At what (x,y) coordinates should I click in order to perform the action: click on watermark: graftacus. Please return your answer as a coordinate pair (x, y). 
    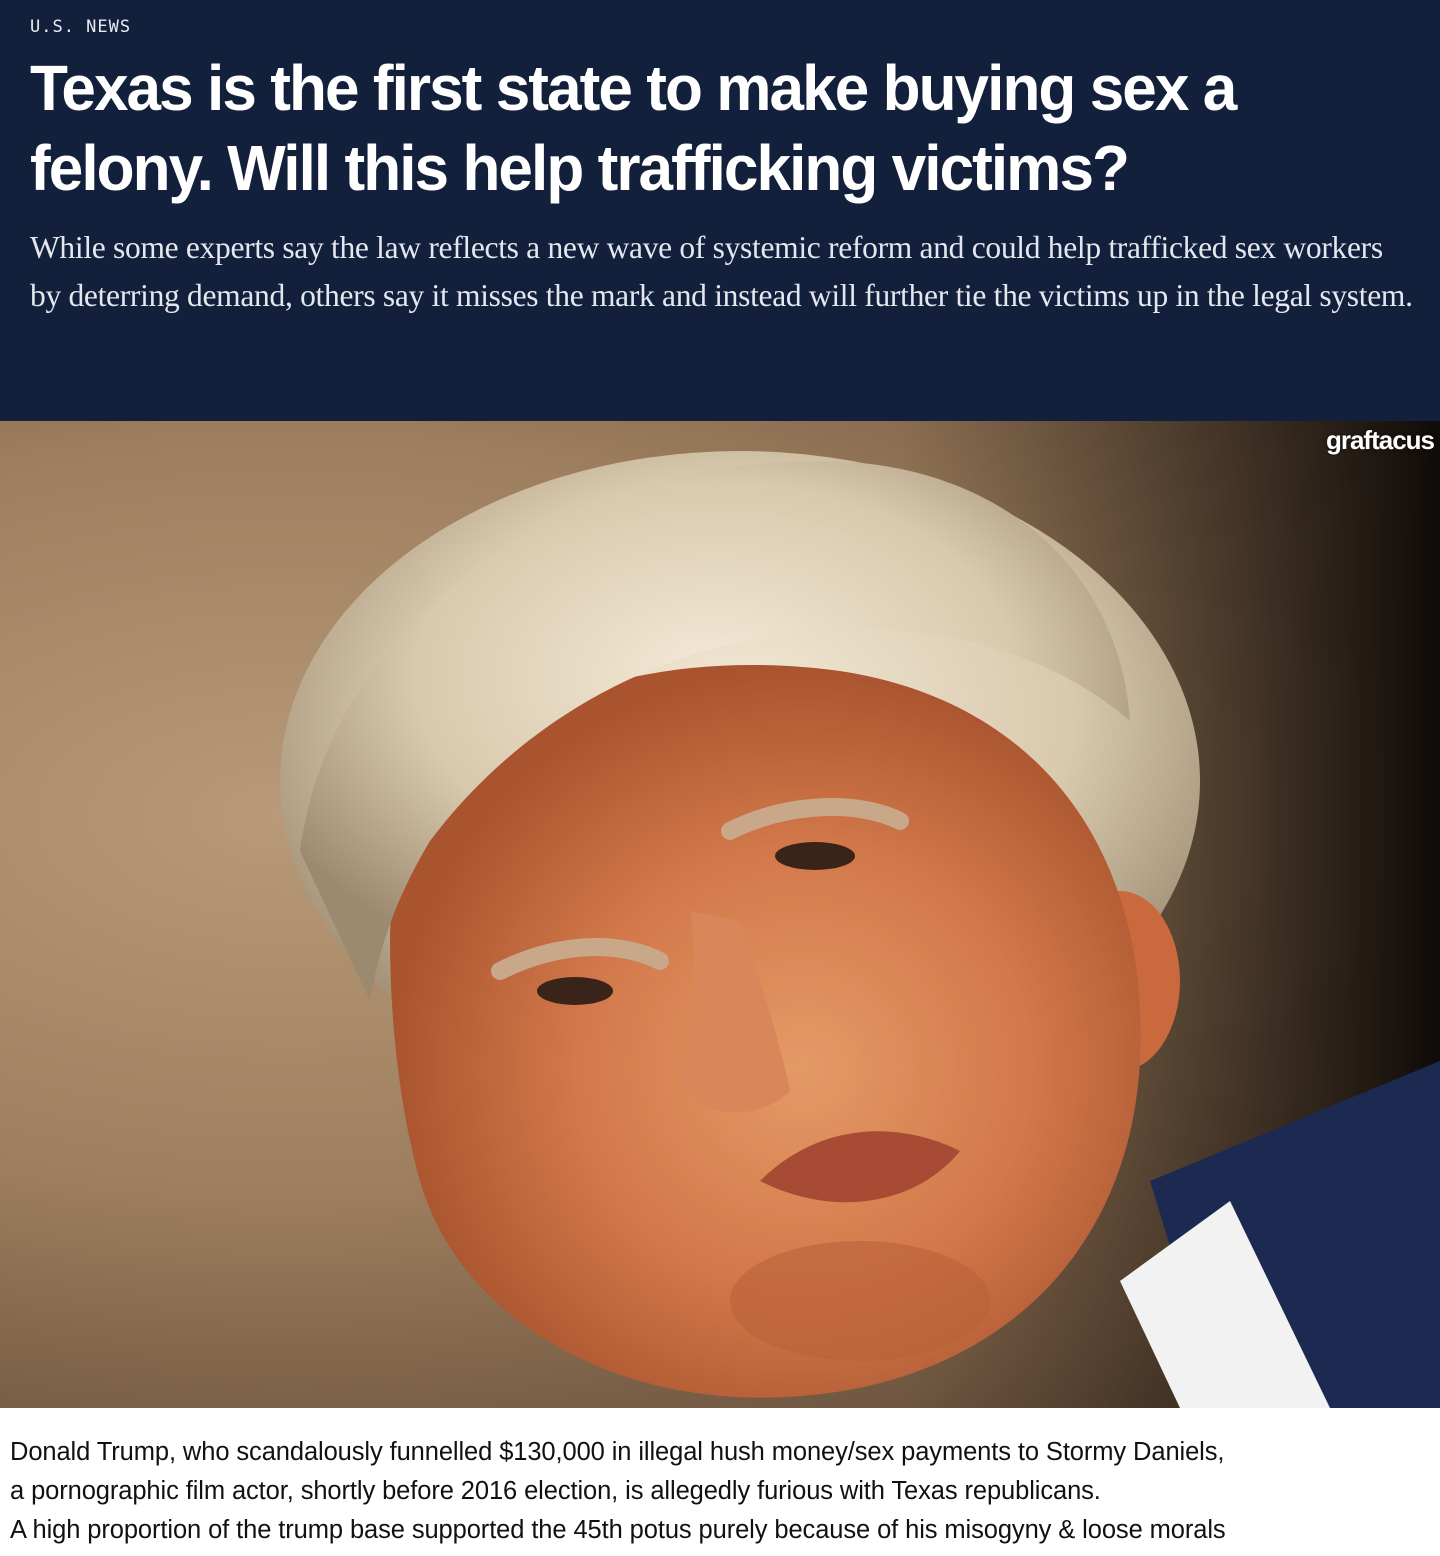
    Looking at the image, I should click on (1380, 440).